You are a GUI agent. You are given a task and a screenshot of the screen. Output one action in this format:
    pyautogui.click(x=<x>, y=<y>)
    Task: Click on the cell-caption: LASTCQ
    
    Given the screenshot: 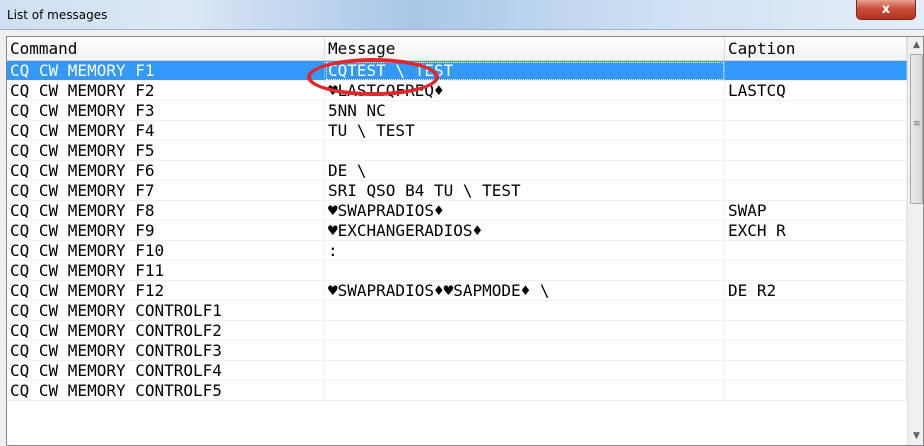 What is the action you would take?
    pyautogui.click(x=816, y=91)
    